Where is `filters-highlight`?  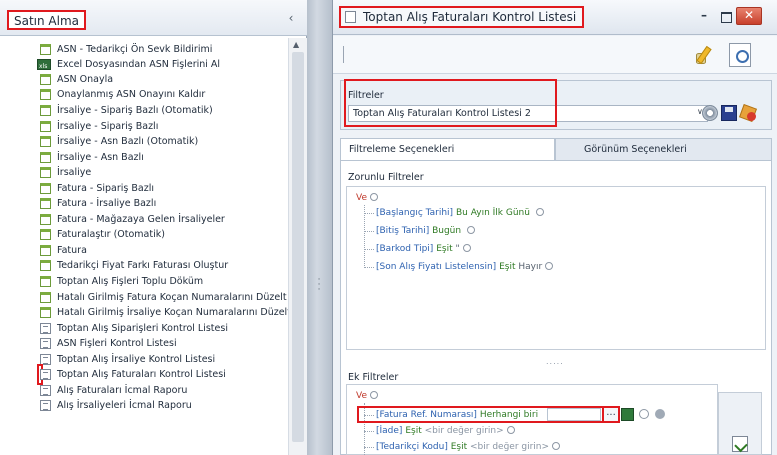
filters-highlight is located at coordinates (450, 103).